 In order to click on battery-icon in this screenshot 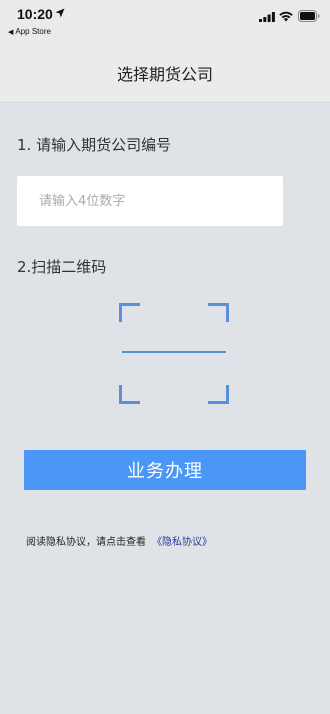, I will do `click(309, 16)`.